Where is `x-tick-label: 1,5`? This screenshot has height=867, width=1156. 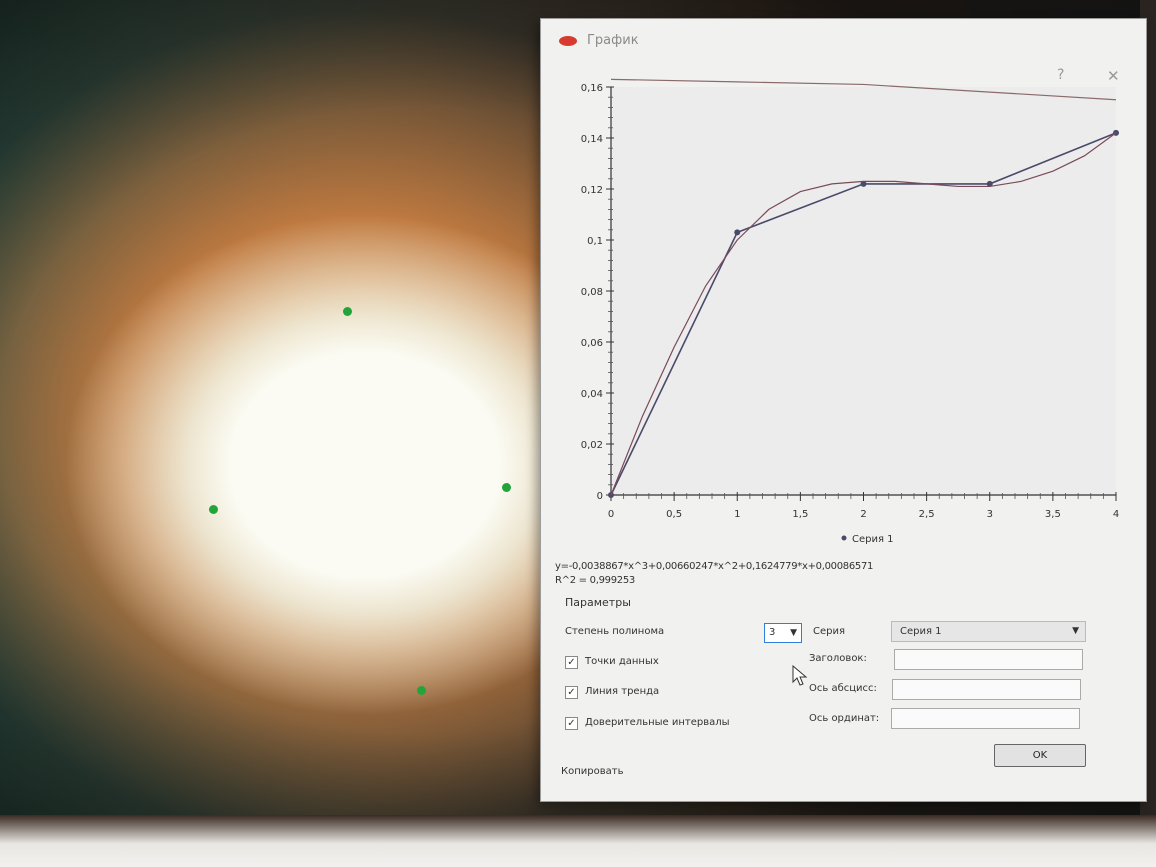
x-tick-label: 1,5 is located at coordinates (800, 514).